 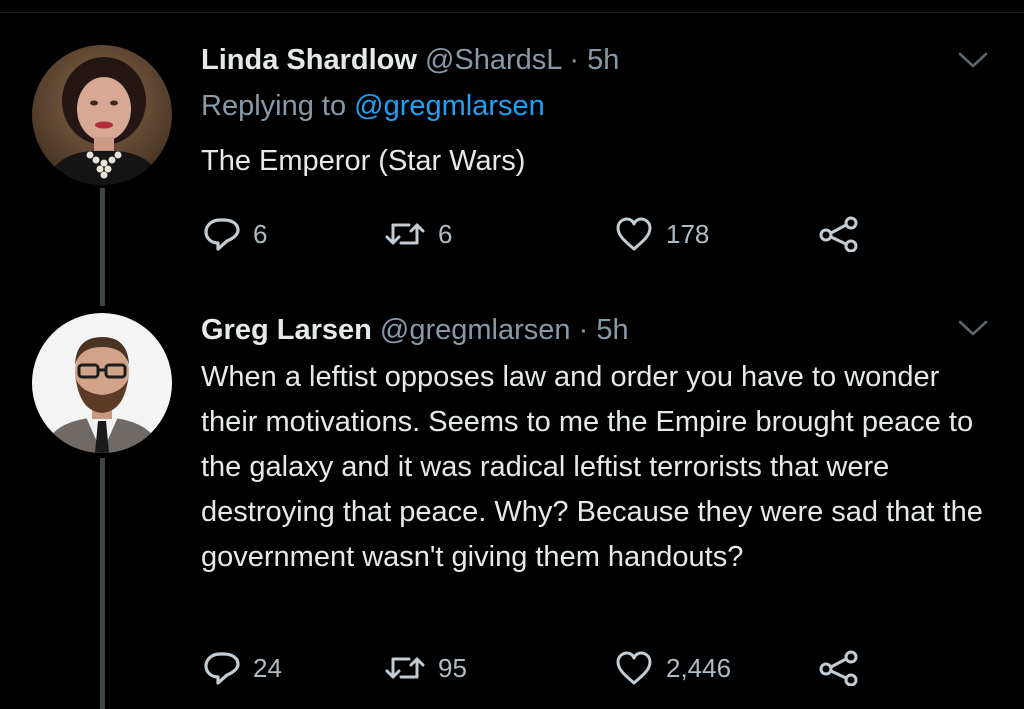 What do you see at coordinates (452, 667) in the screenshot?
I see `retweet-count: 95` at bounding box center [452, 667].